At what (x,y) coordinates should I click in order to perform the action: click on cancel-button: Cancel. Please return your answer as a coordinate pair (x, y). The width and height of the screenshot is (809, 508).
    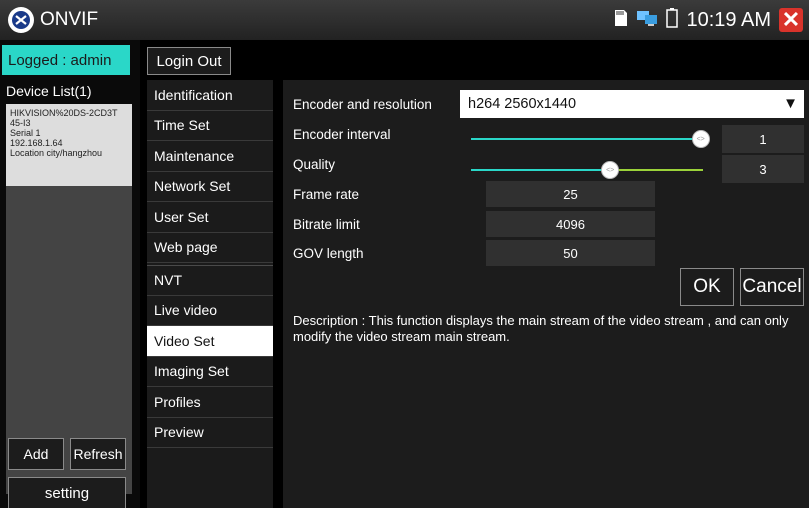
    Looking at the image, I should click on (772, 287).